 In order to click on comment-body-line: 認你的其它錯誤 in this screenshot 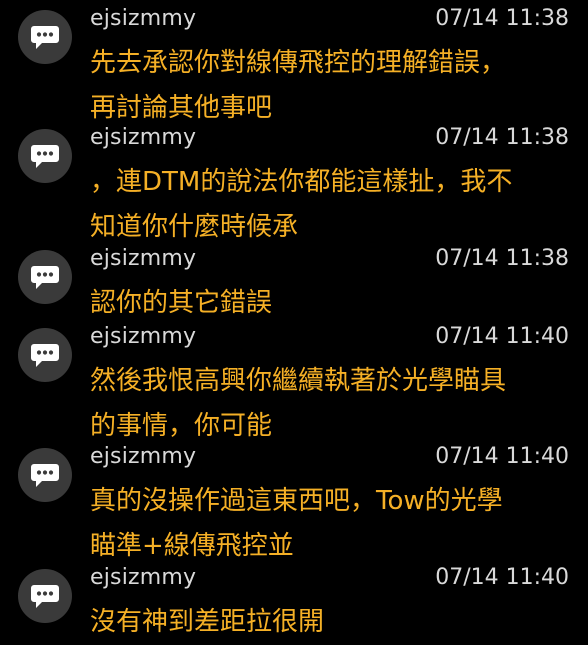, I will do `click(181, 303)`.